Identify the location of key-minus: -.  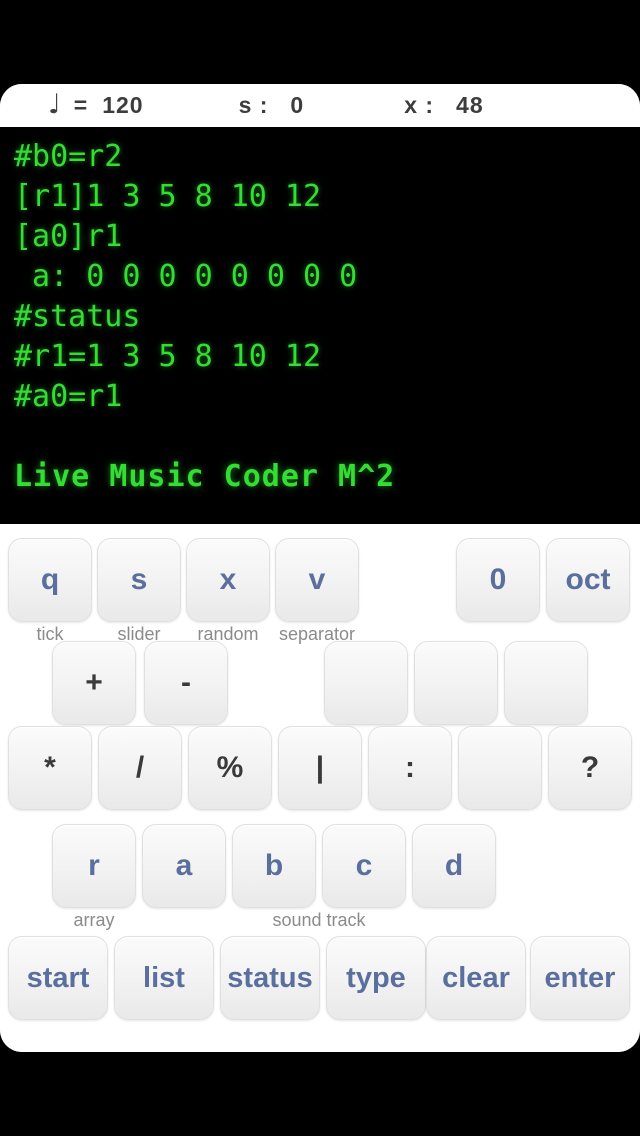
(186, 683).